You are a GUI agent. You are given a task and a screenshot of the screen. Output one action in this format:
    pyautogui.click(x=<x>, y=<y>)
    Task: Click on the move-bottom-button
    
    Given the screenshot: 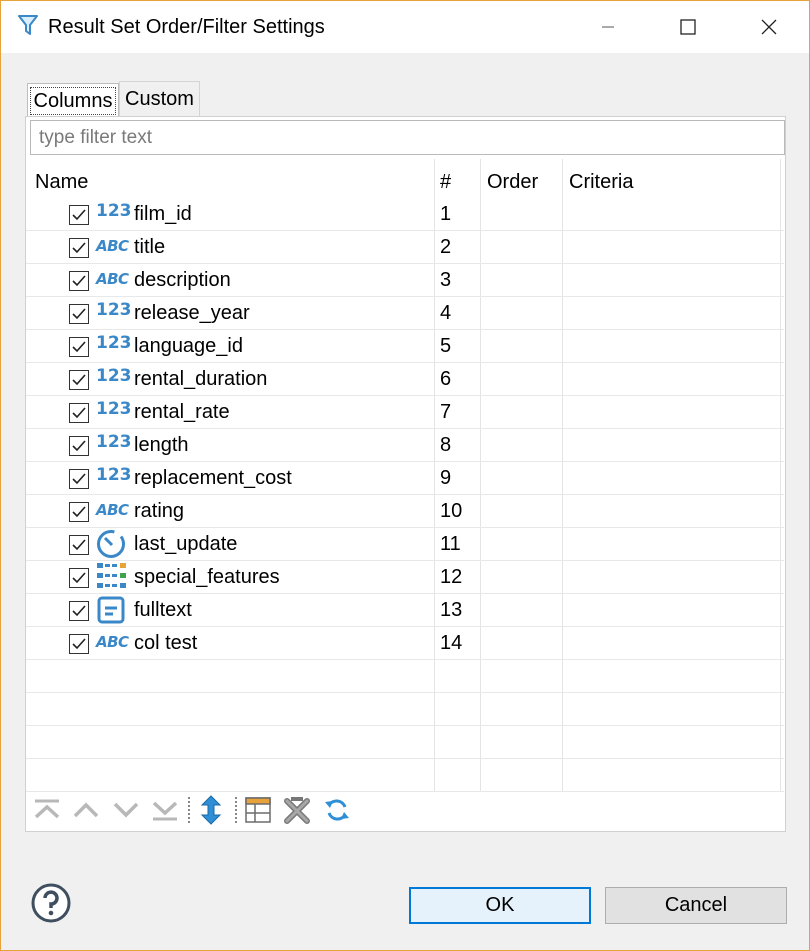 What is the action you would take?
    pyautogui.click(x=165, y=810)
    